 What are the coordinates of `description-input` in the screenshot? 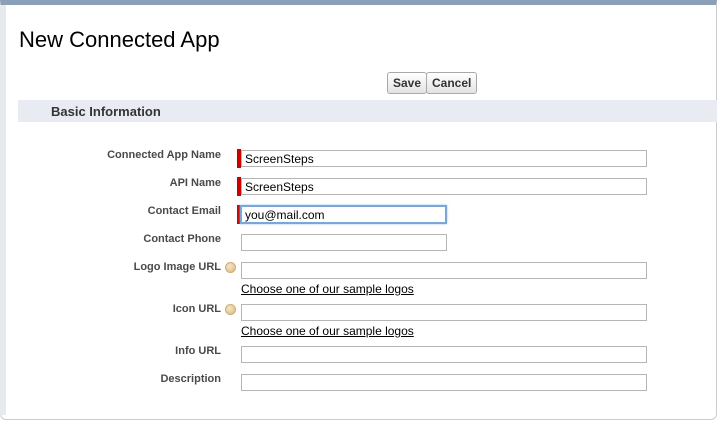 It's located at (444, 382).